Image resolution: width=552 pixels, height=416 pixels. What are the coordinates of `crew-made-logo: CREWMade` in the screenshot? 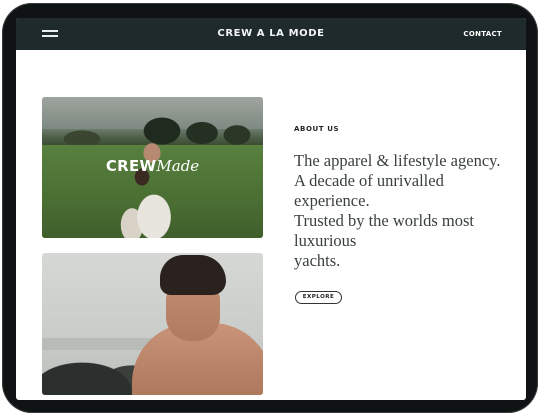 It's located at (152, 166).